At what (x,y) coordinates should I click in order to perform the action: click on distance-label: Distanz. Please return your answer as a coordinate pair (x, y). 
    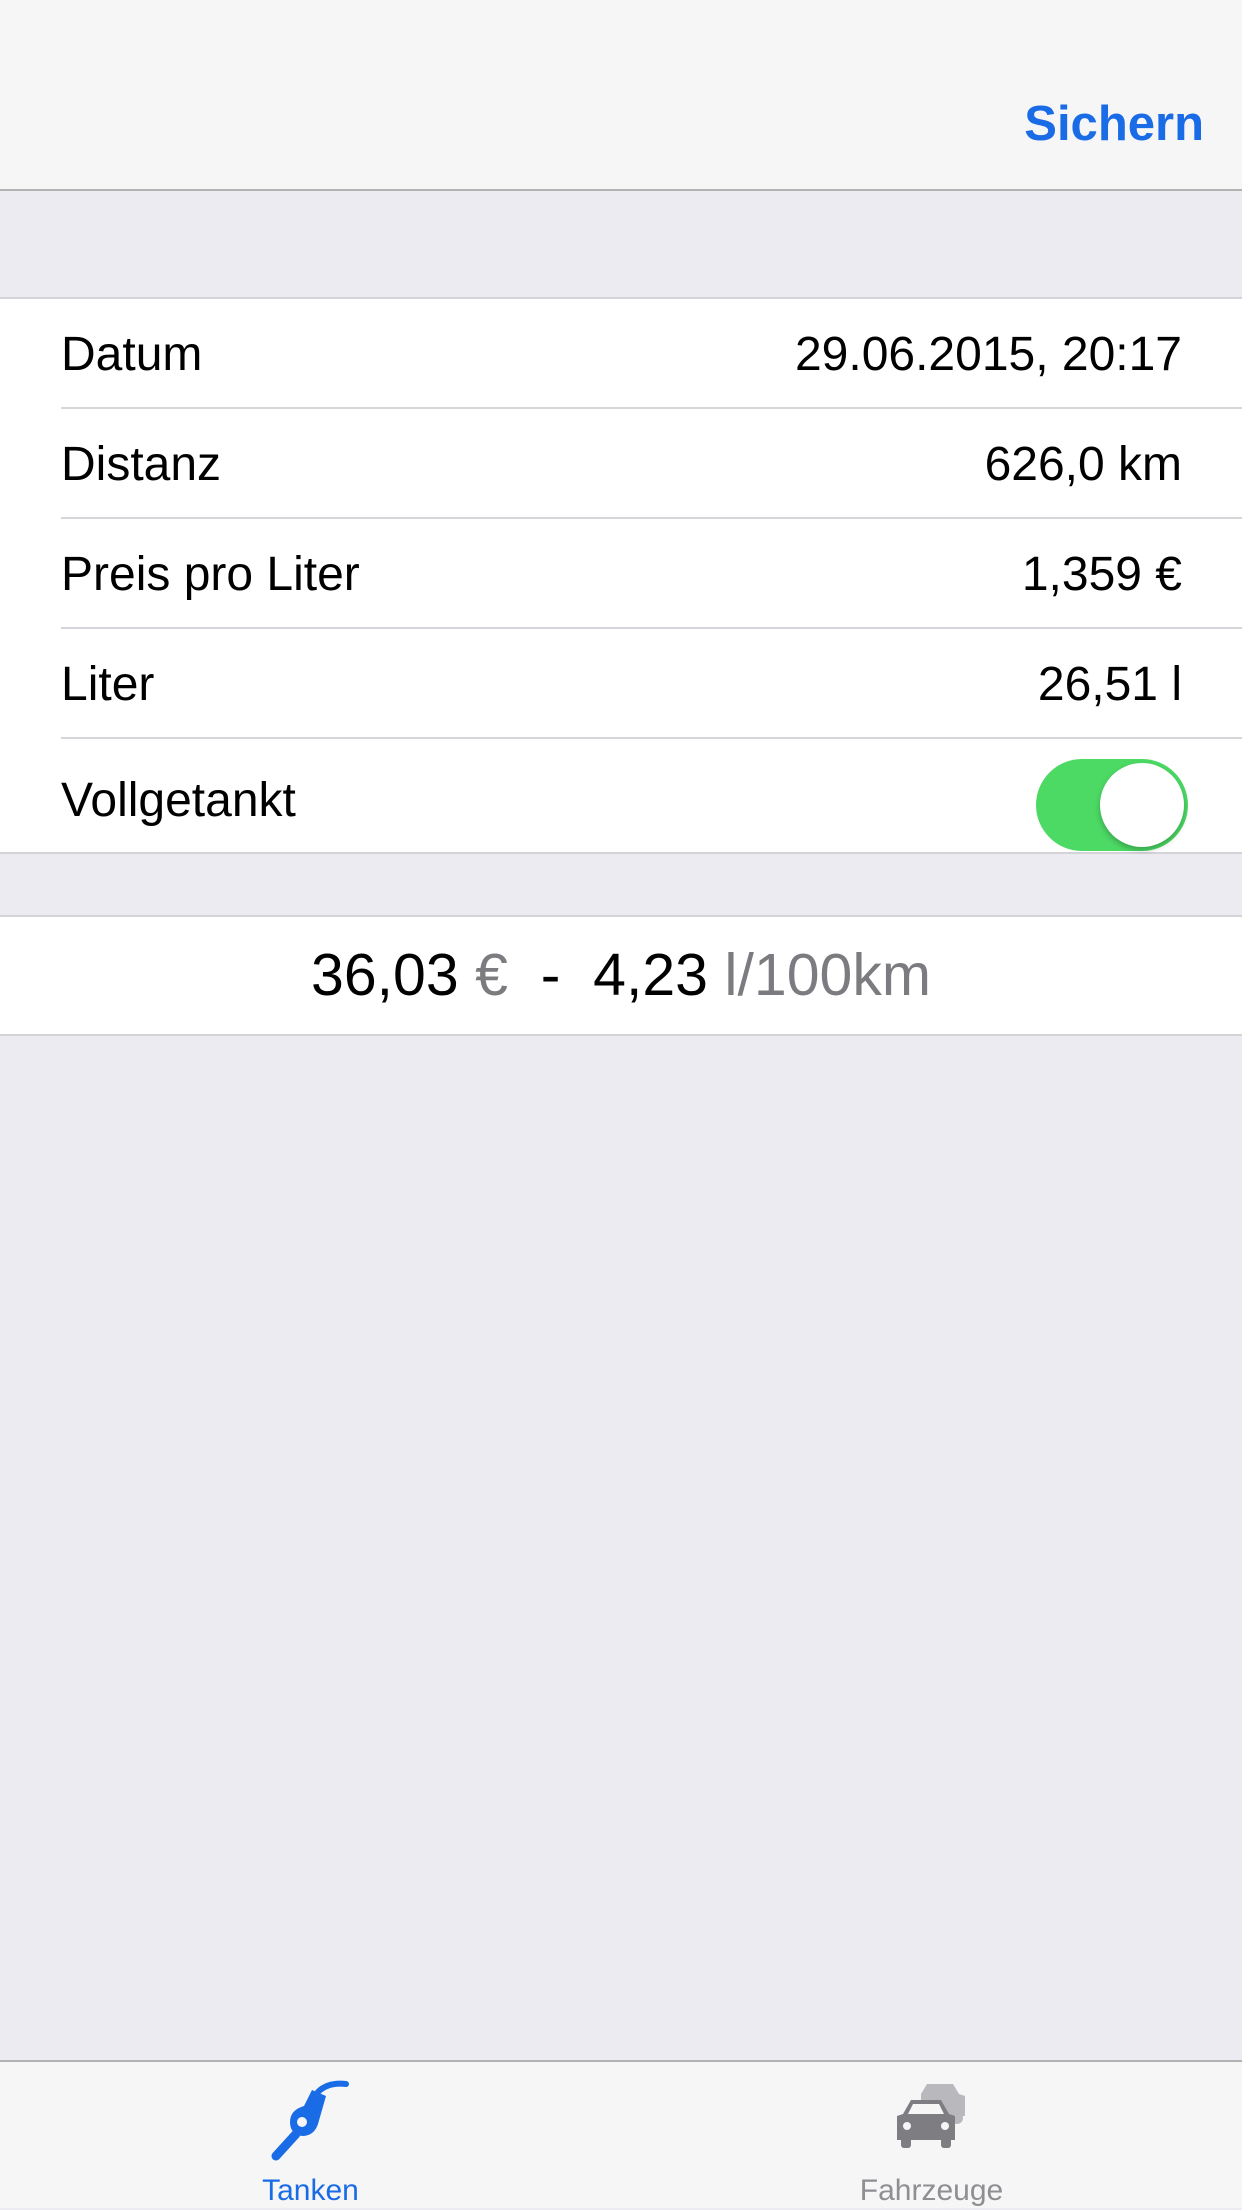
    Looking at the image, I should click on (141, 464).